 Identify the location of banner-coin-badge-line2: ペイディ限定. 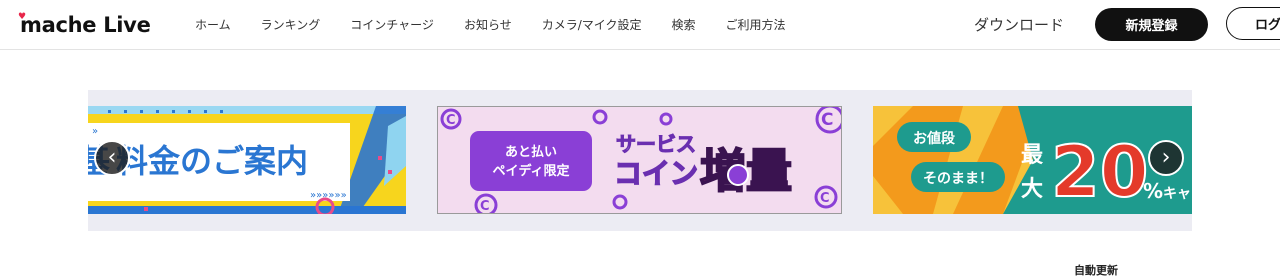
(530, 171).